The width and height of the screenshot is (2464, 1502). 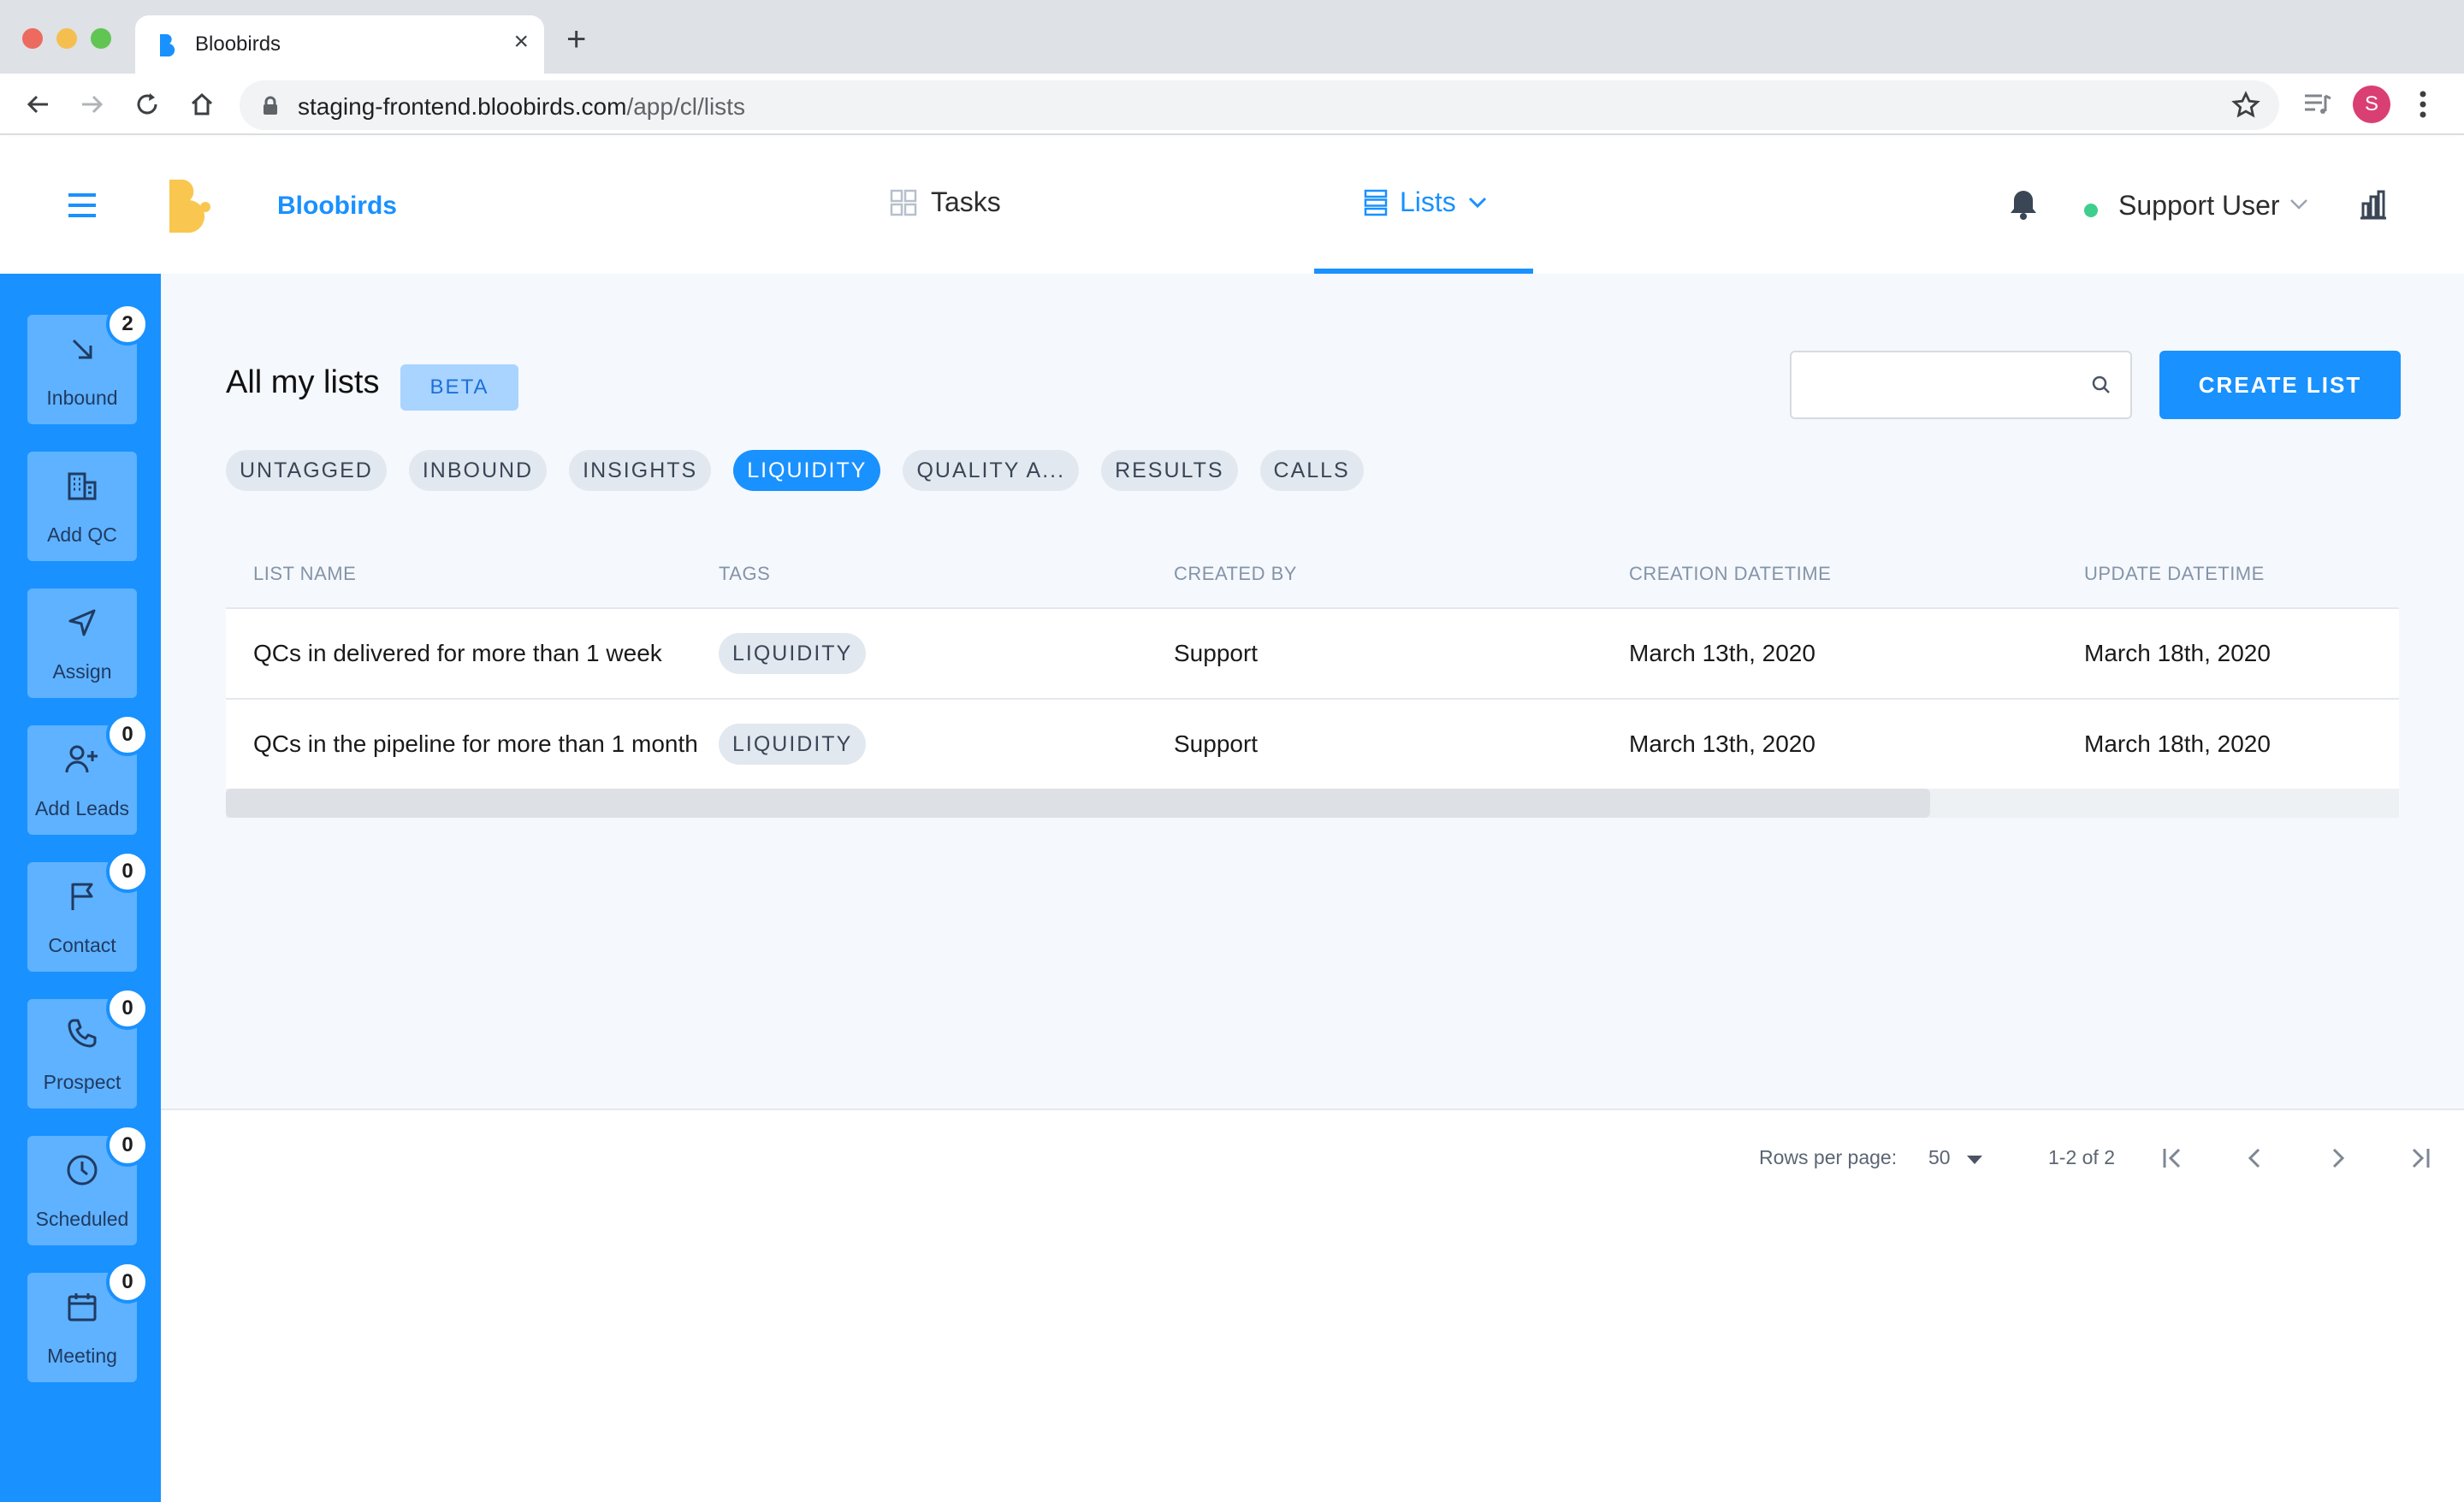 I want to click on sidebar-item-label: Contact, so click(x=82, y=945).